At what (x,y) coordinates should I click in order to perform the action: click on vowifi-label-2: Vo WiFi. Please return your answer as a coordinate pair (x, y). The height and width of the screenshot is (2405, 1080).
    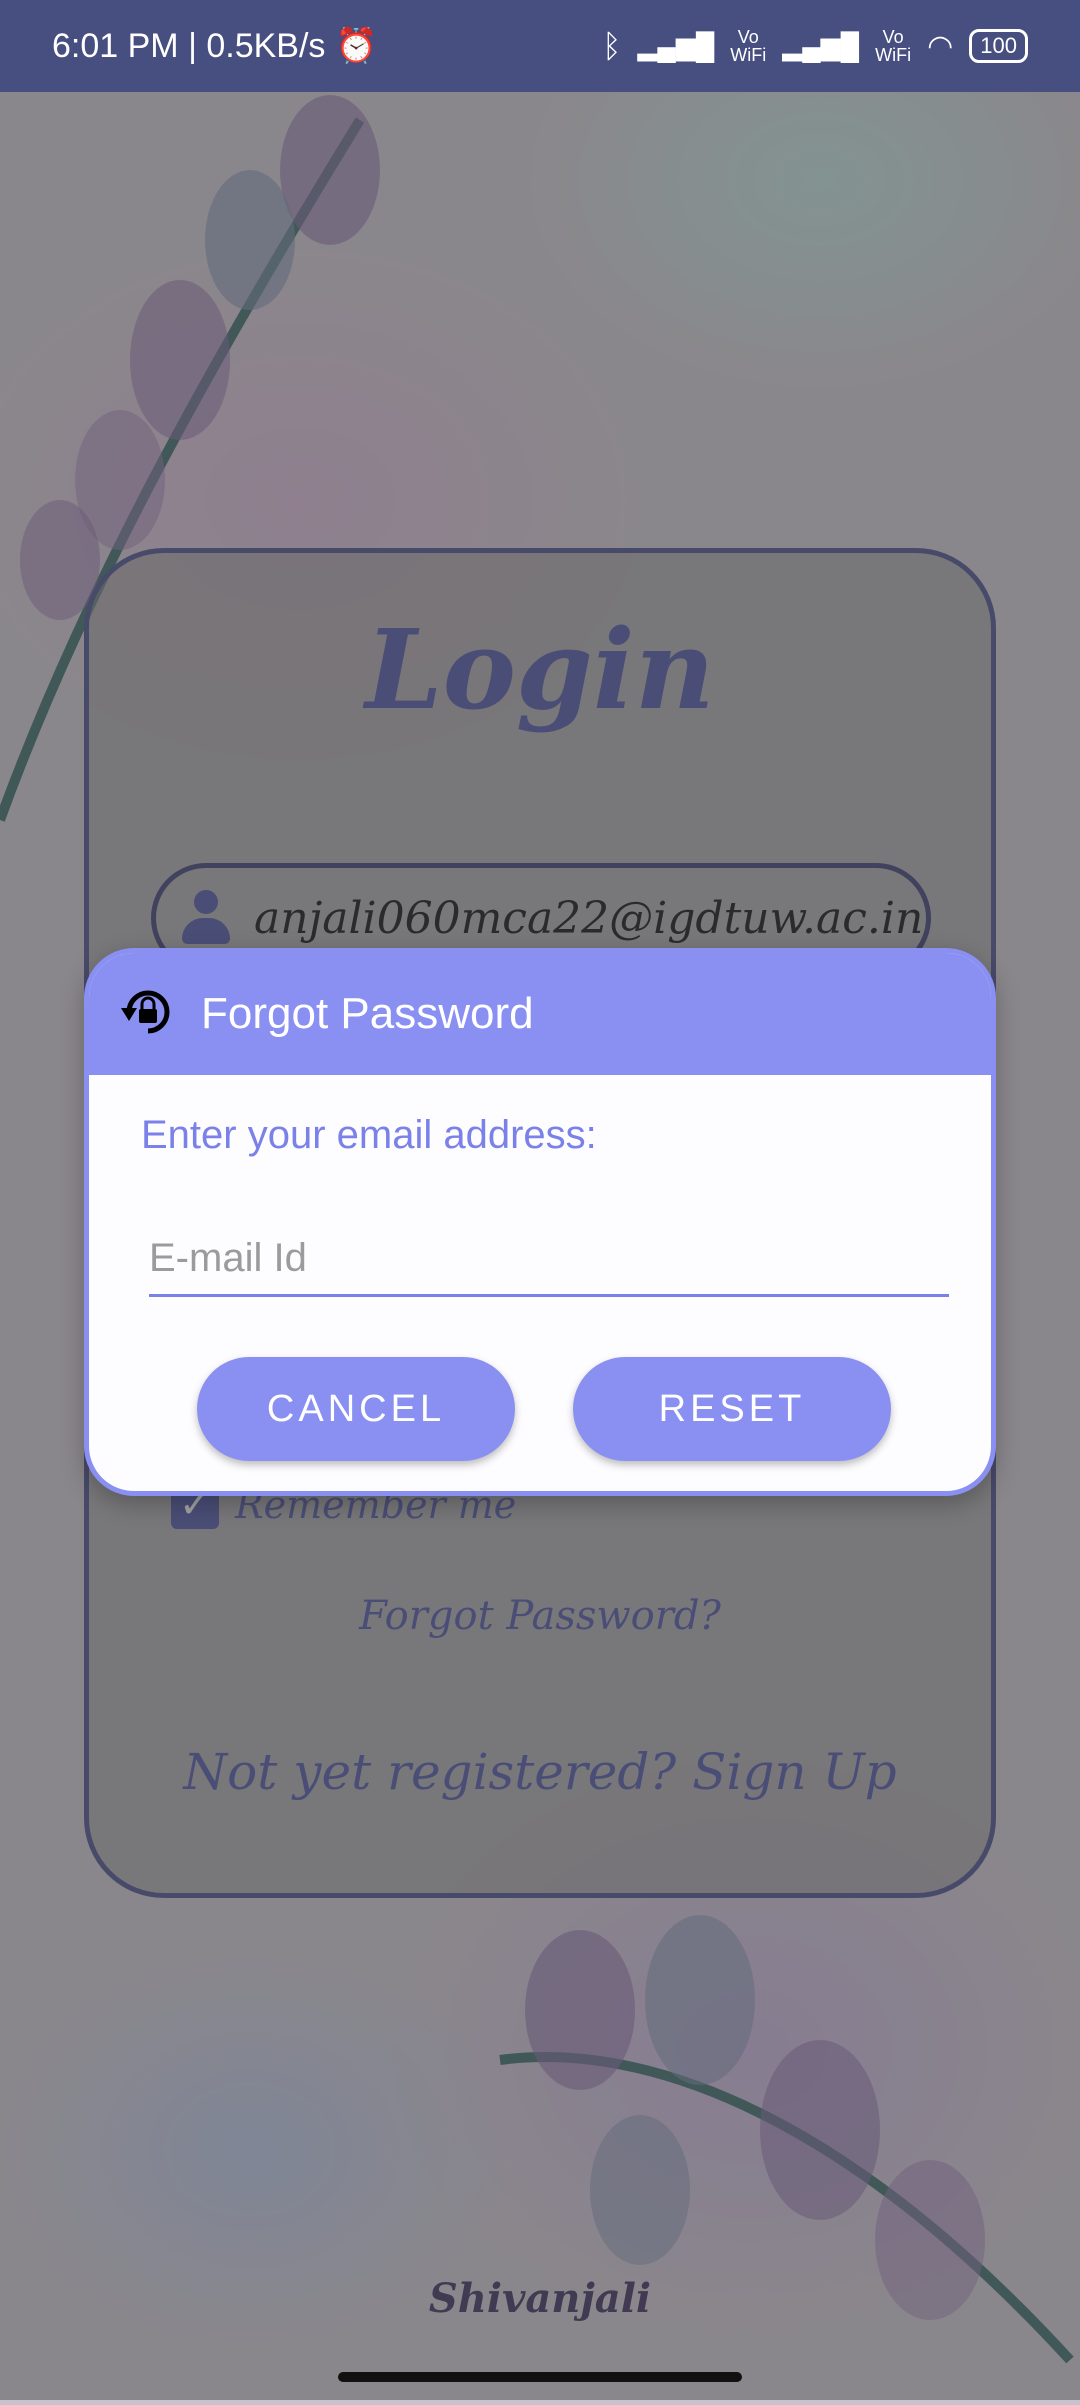
    Looking at the image, I should click on (893, 46).